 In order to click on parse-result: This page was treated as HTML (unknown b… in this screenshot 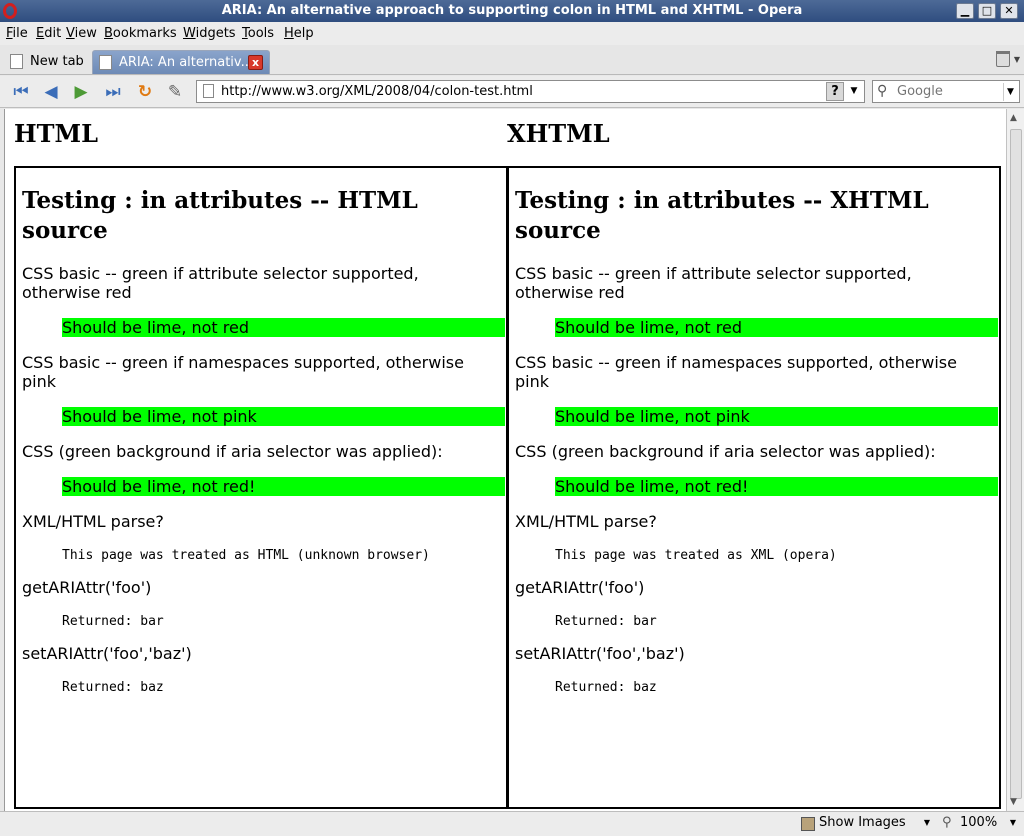, I will do `click(246, 555)`.